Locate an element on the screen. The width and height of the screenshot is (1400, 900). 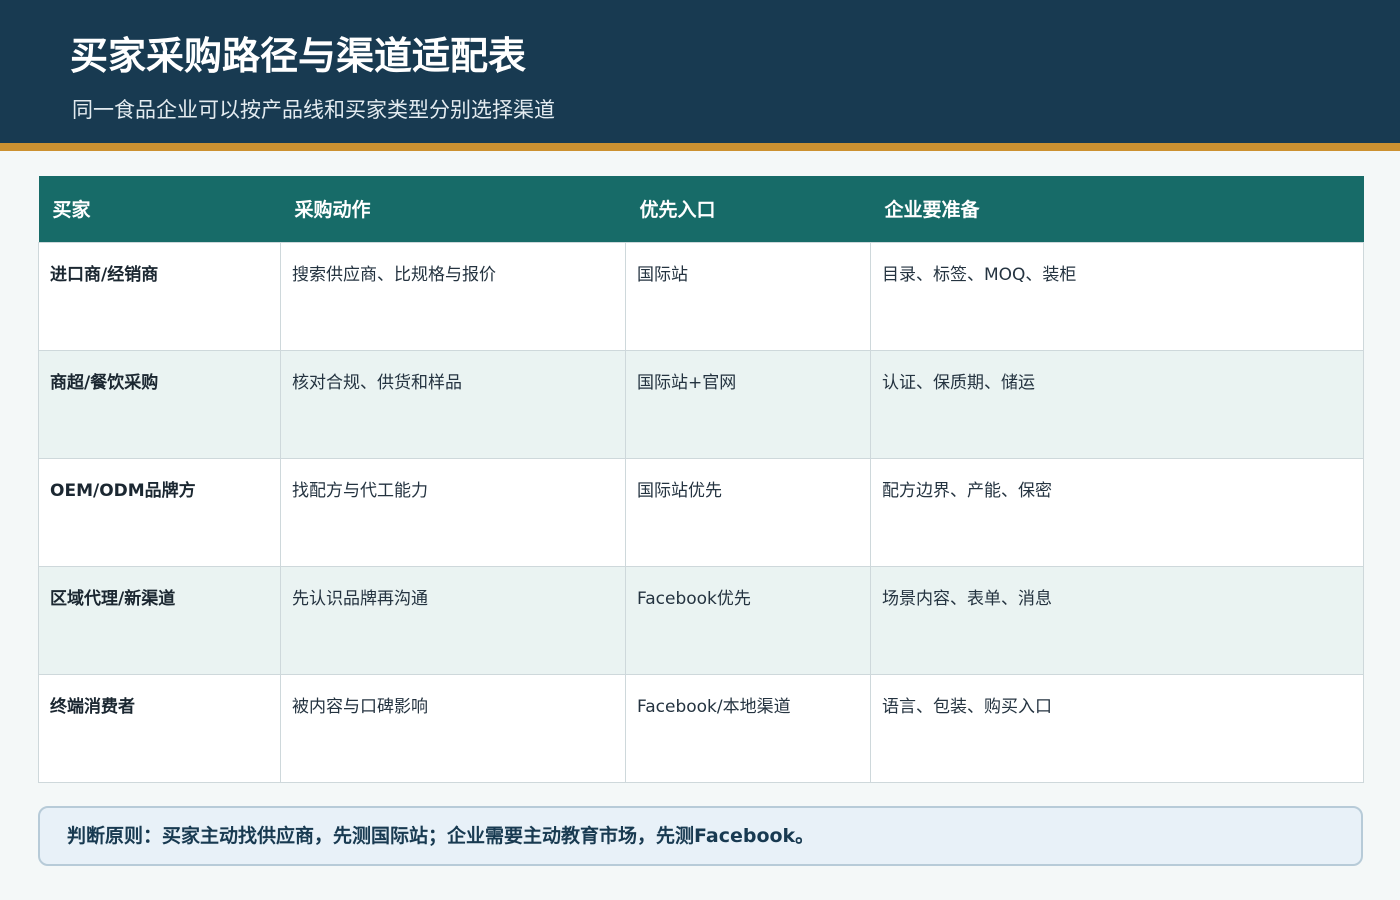
cell-action: 被内容与口碑影响 is located at coordinates (453, 728).